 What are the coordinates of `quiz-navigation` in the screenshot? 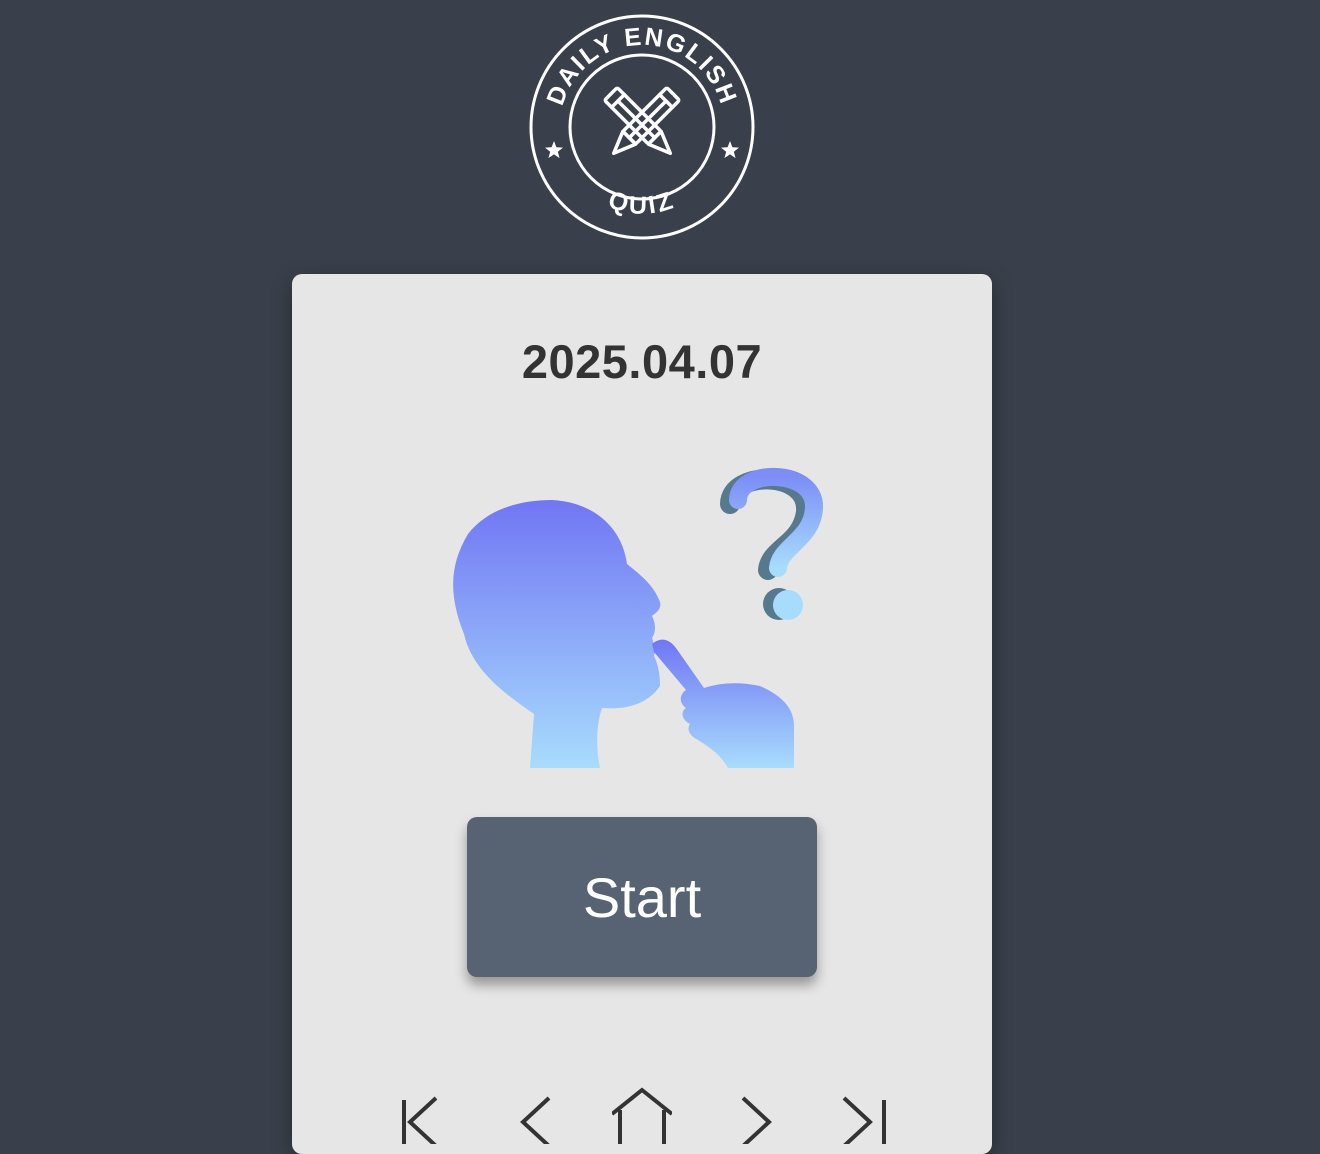 It's located at (642, 1114).